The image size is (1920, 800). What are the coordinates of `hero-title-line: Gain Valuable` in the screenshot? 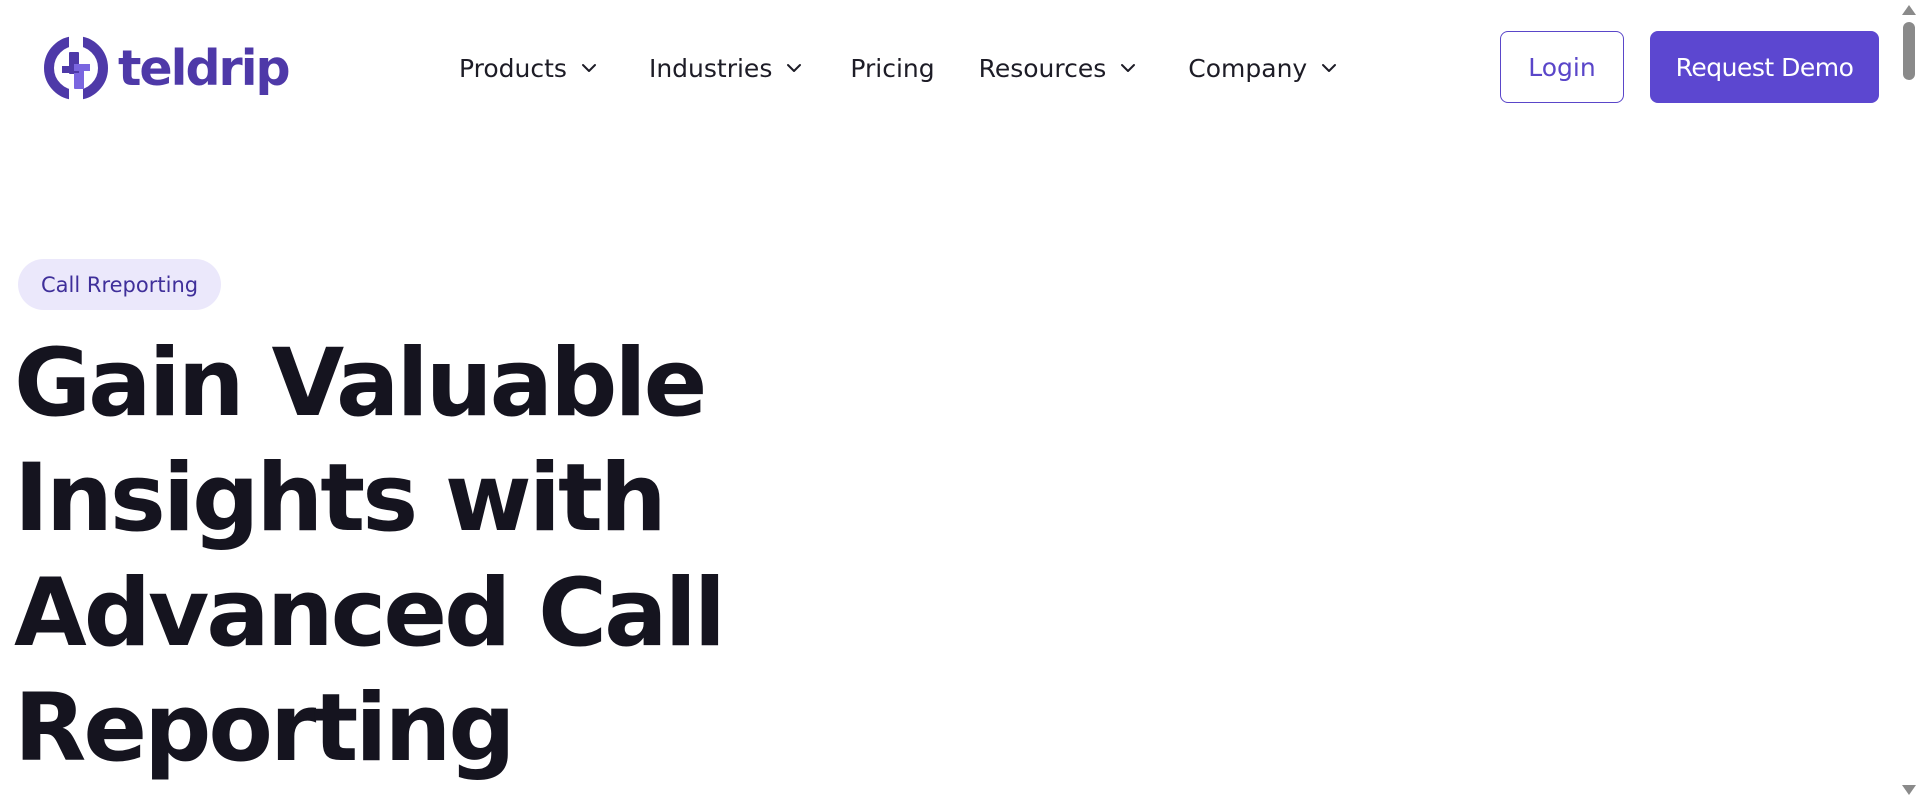 It's located at (360, 383).